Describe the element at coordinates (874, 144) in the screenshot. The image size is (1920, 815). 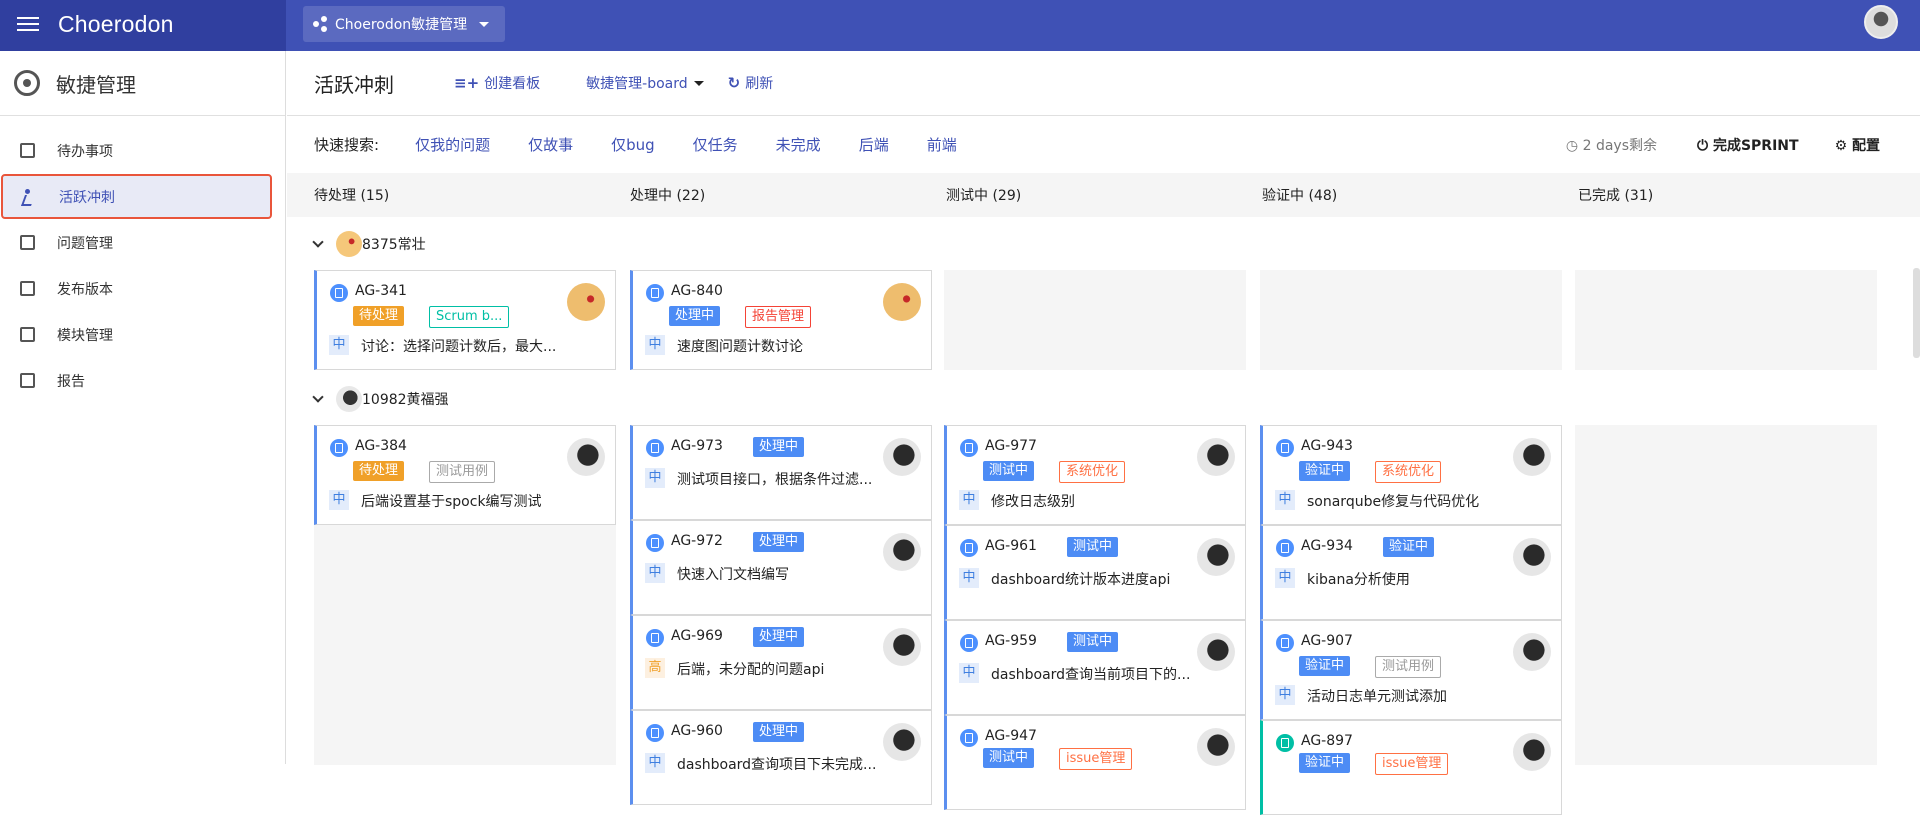
I see `filter-backend: 后端` at that location.